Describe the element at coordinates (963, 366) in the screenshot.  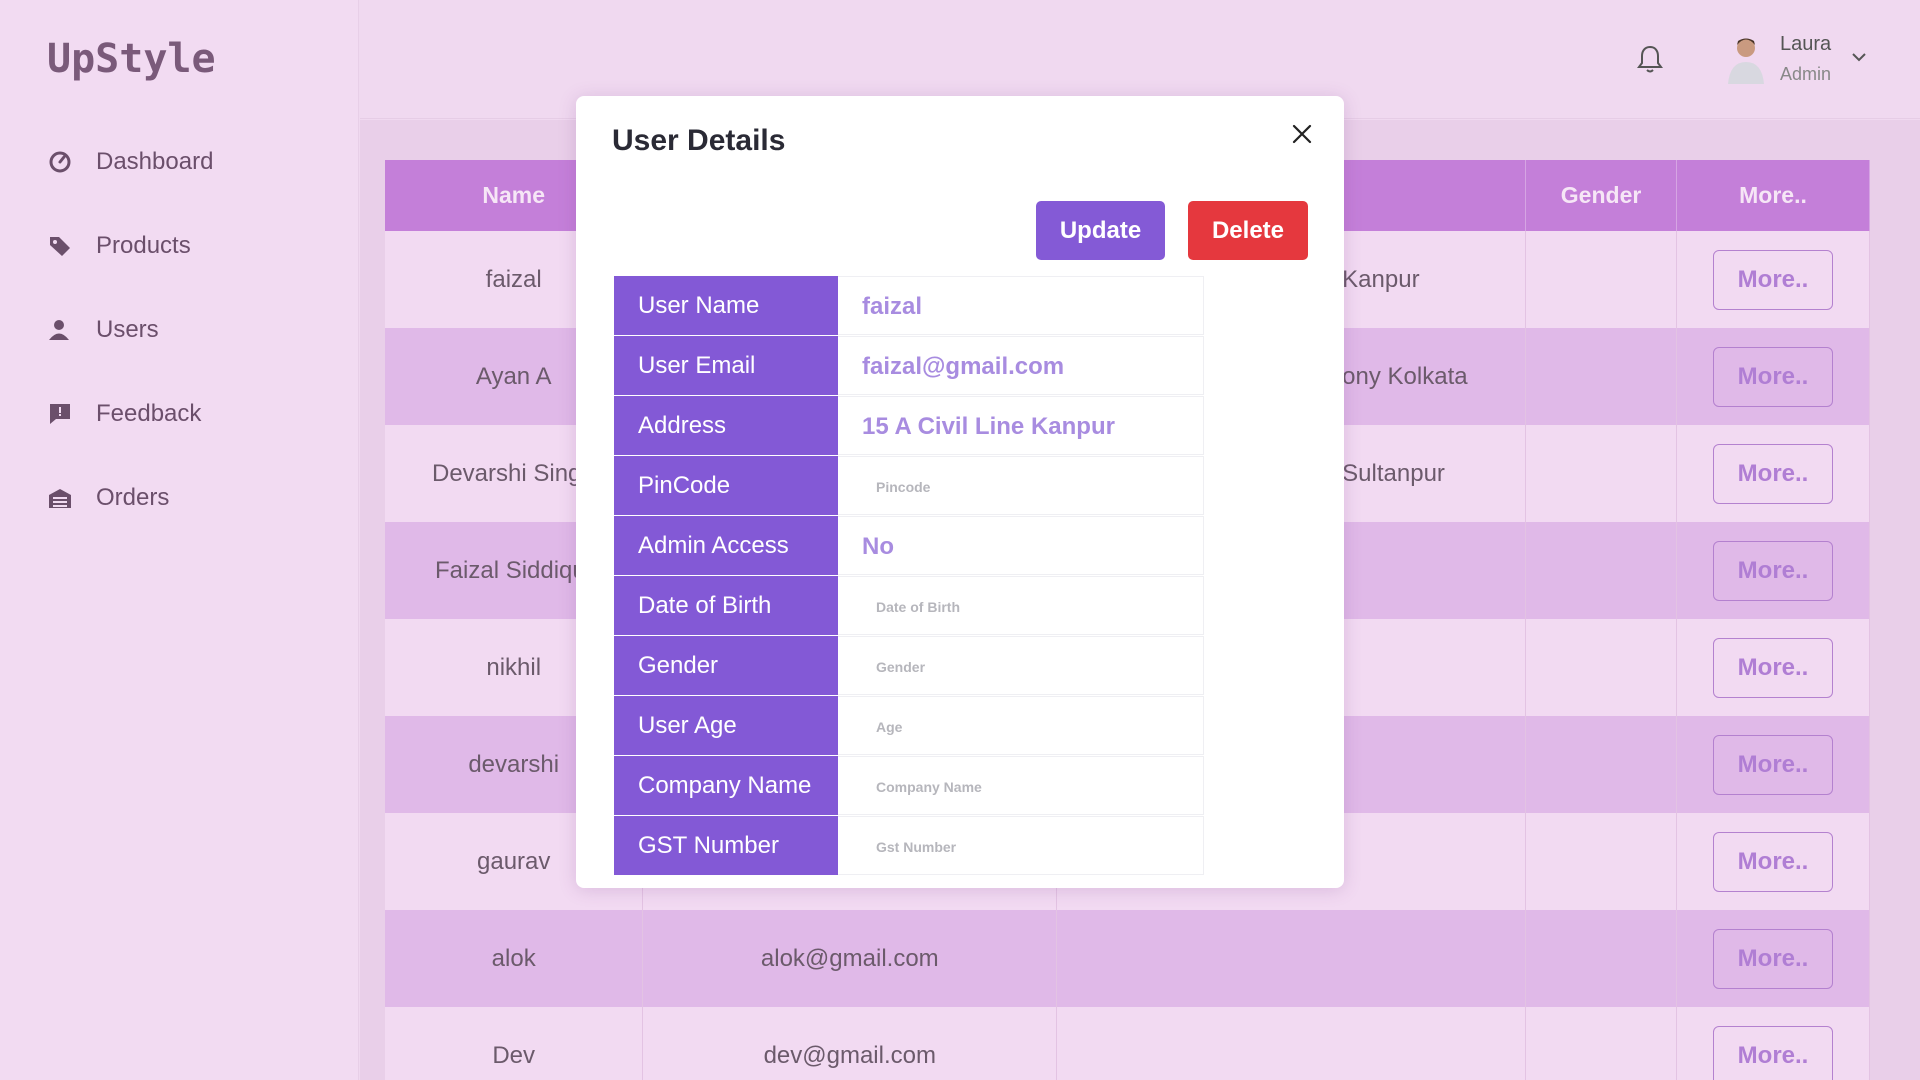
I see `user-email-value: faizal@gmail.com` at that location.